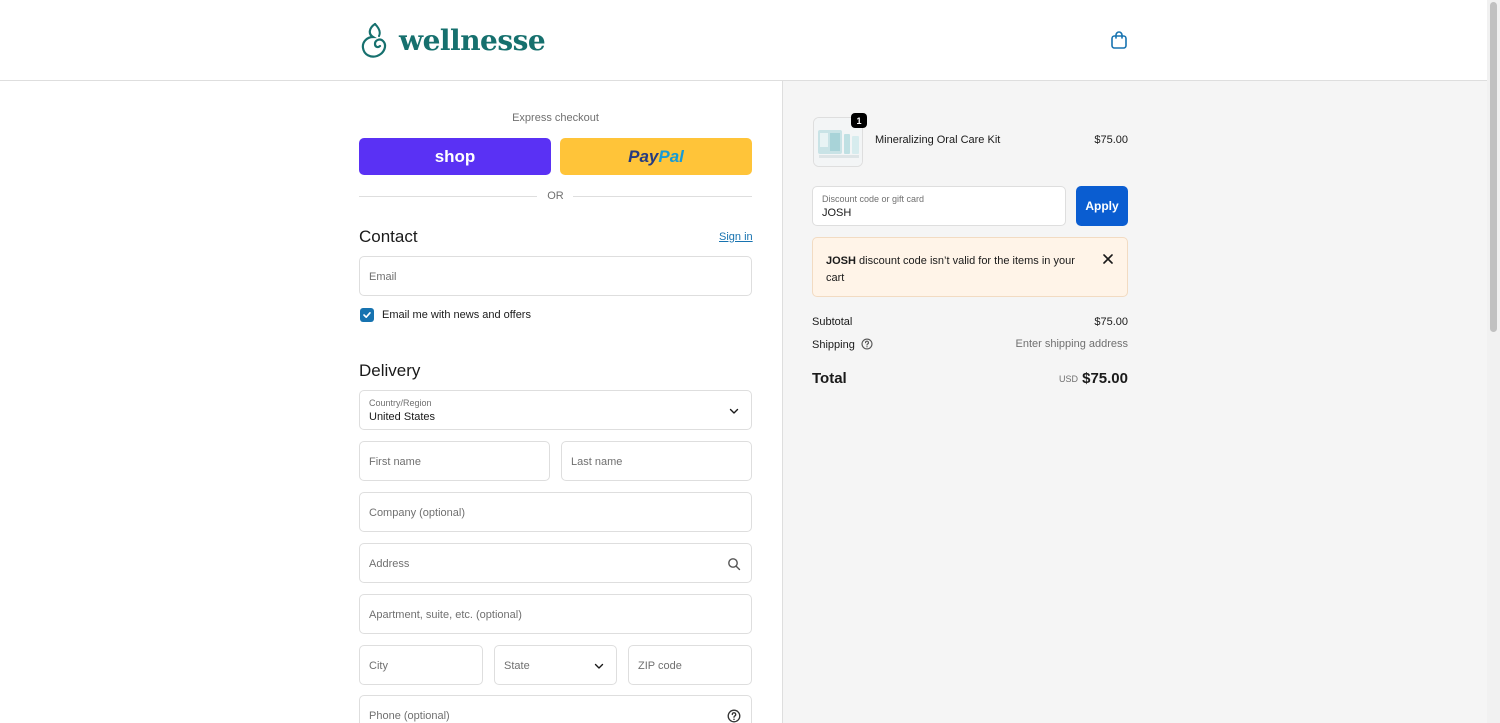 The image size is (1500, 723). I want to click on or-label: OR, so click(555, 196).